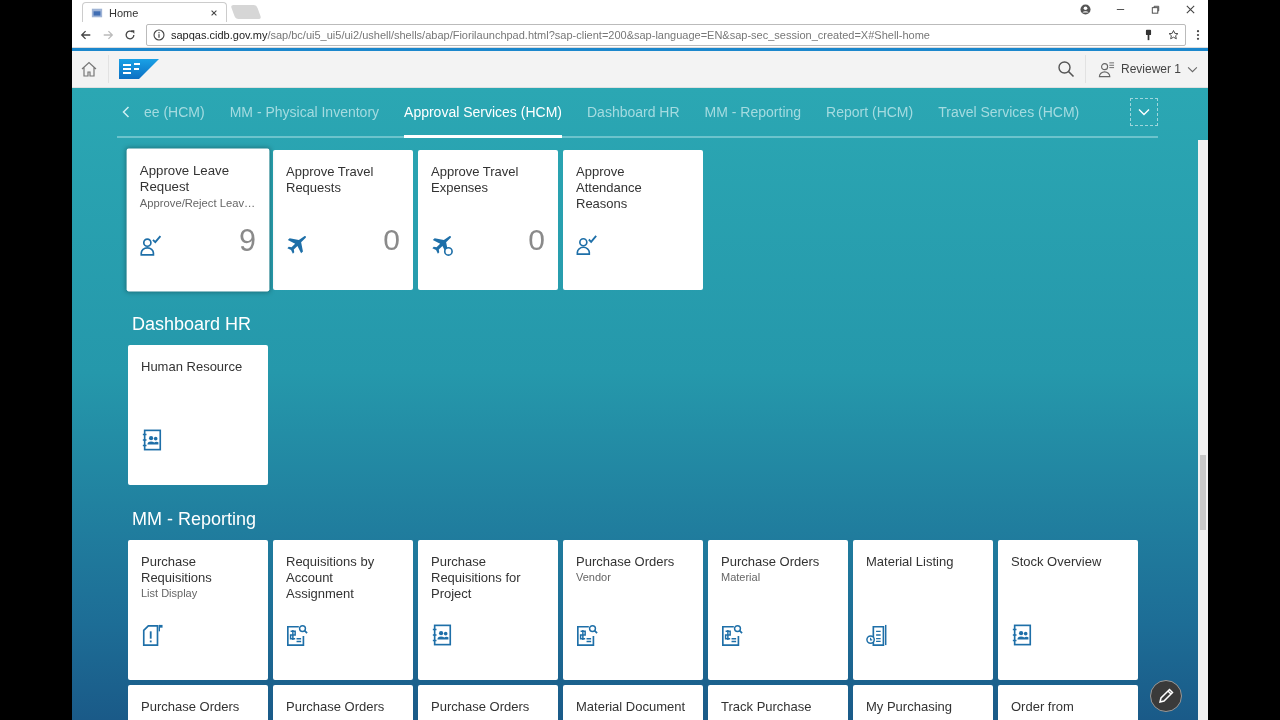  I want to click on app-tile: Material Document, so click(633, 702).